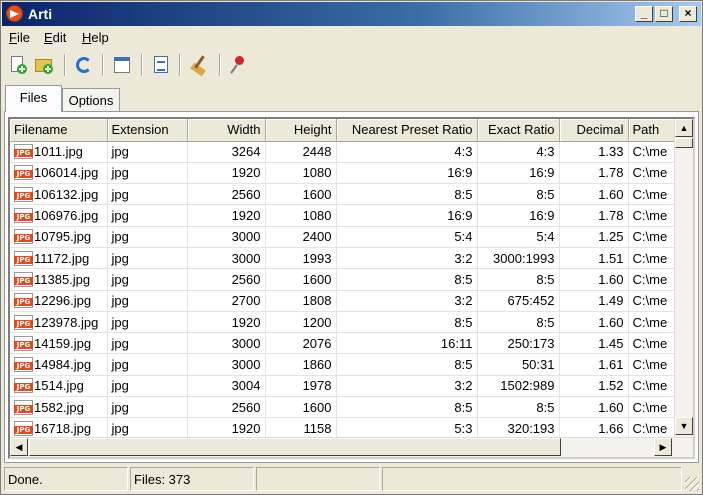  I want to click on toolbar, so click(351, 66).